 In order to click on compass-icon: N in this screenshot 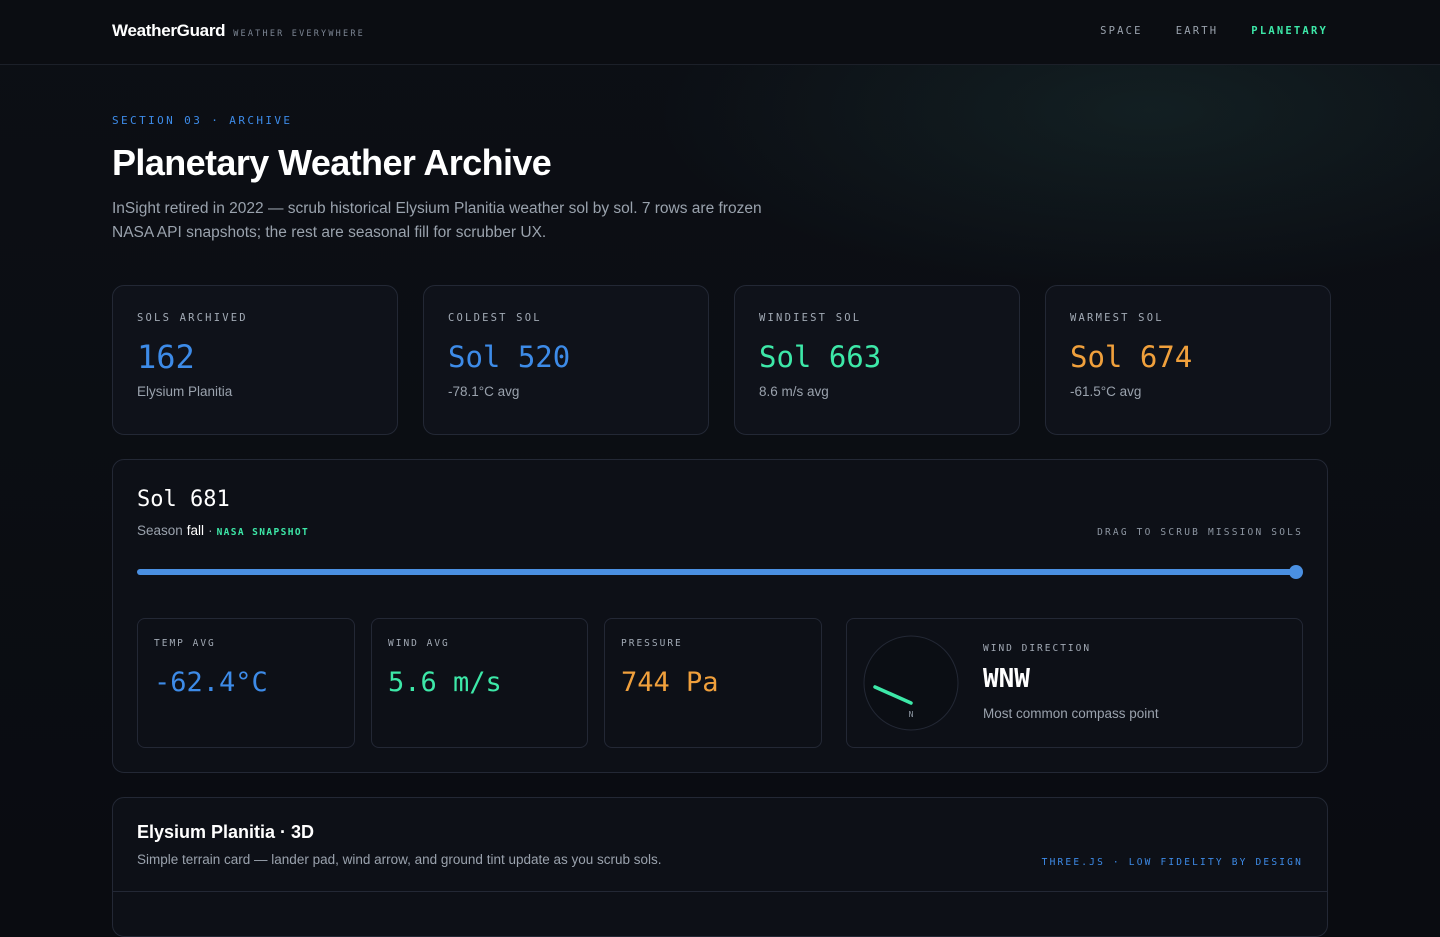, I will do `click(911, 683)`.